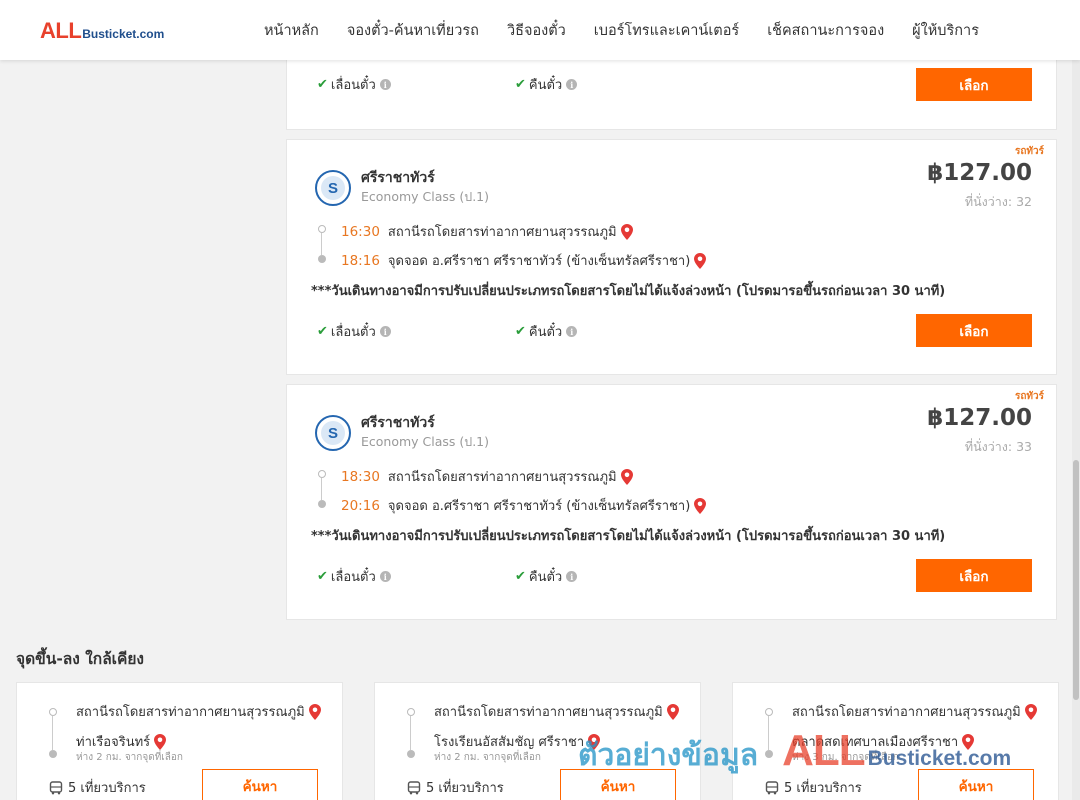  Describe the element at coordinates (825, 30) in the screenshot. I see `nav-check-status: เช็คสถานะการจอง` at that location.